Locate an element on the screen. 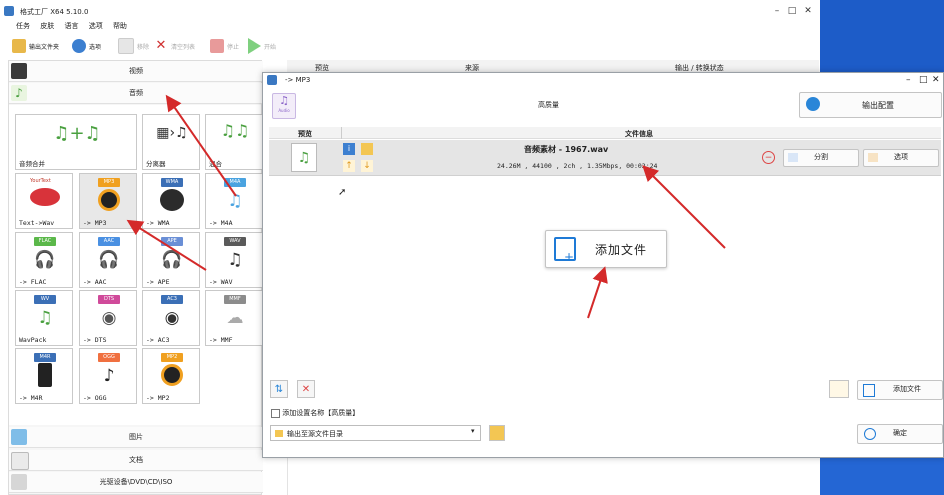 Image resolution: width=944 pixels, height=495 pixels. menu-help: 帮助 is located at coordinates (120, 26).